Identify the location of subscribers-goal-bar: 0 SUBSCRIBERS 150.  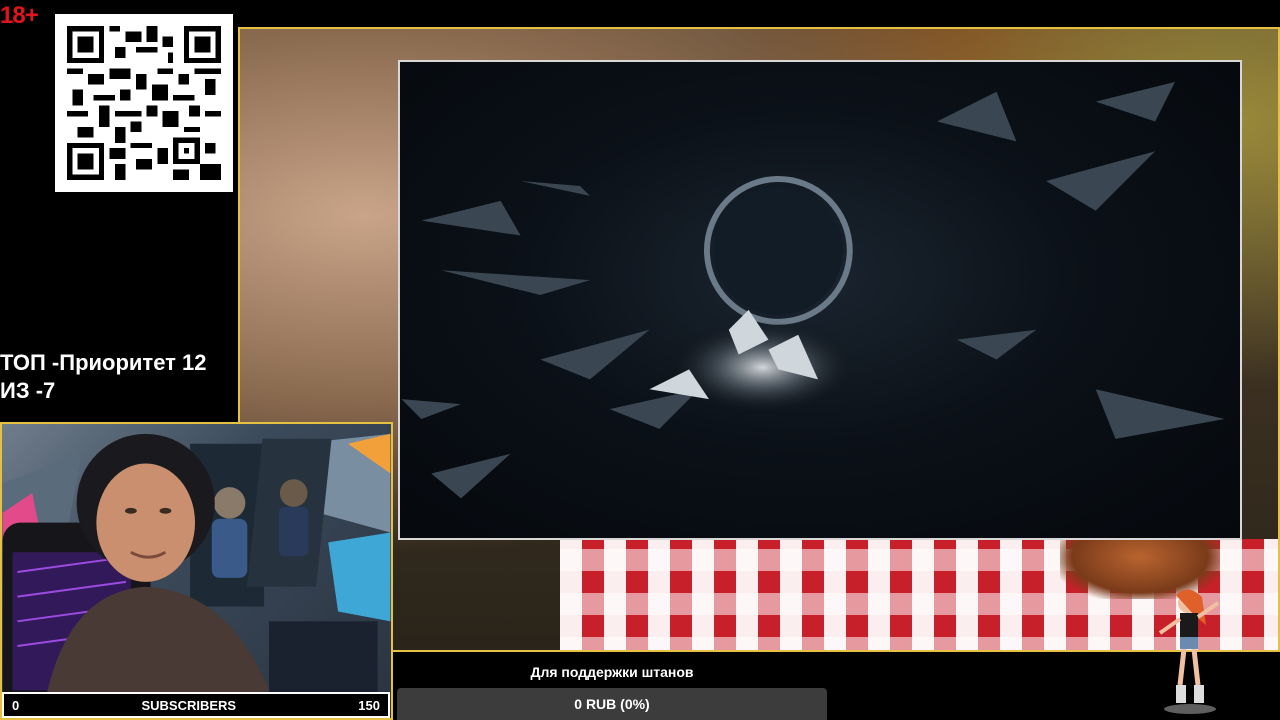
(196, 705).